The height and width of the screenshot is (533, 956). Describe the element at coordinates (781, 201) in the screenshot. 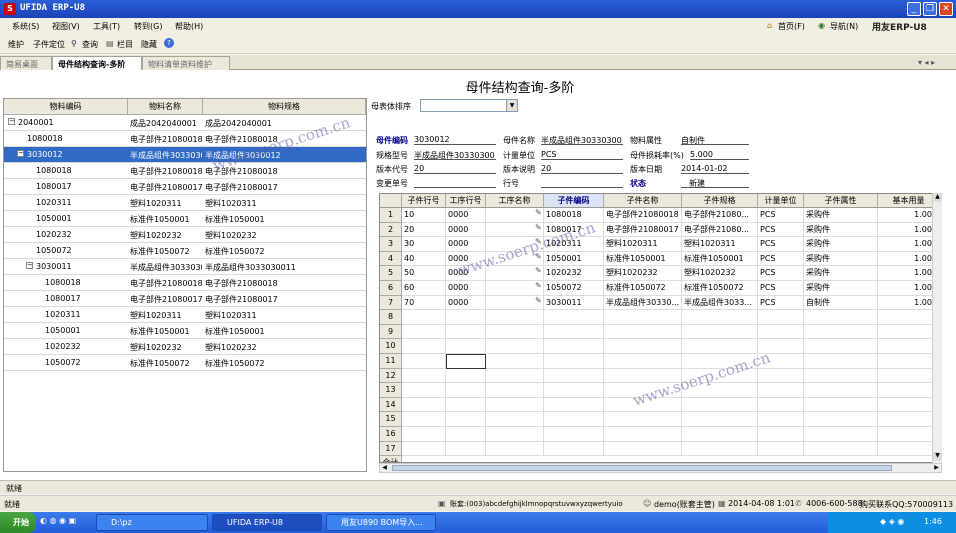

I see `grid-col-header: 计量单位` at that location.